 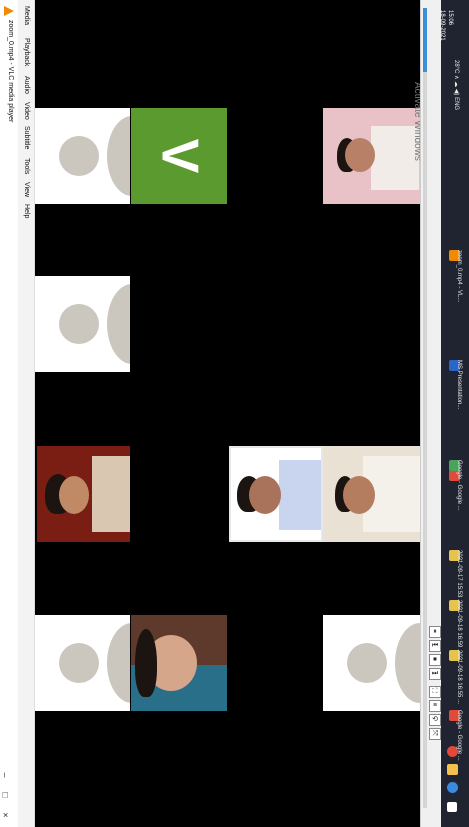 I want to click on shuffle-button: ⤨, so click(x=435, y=734).